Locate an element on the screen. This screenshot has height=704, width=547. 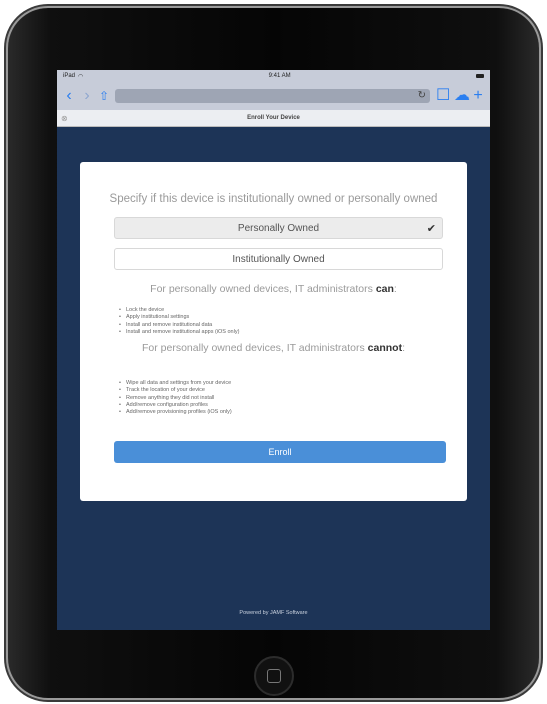
enroll-button: Enroll is located at coordinates (280, 452).